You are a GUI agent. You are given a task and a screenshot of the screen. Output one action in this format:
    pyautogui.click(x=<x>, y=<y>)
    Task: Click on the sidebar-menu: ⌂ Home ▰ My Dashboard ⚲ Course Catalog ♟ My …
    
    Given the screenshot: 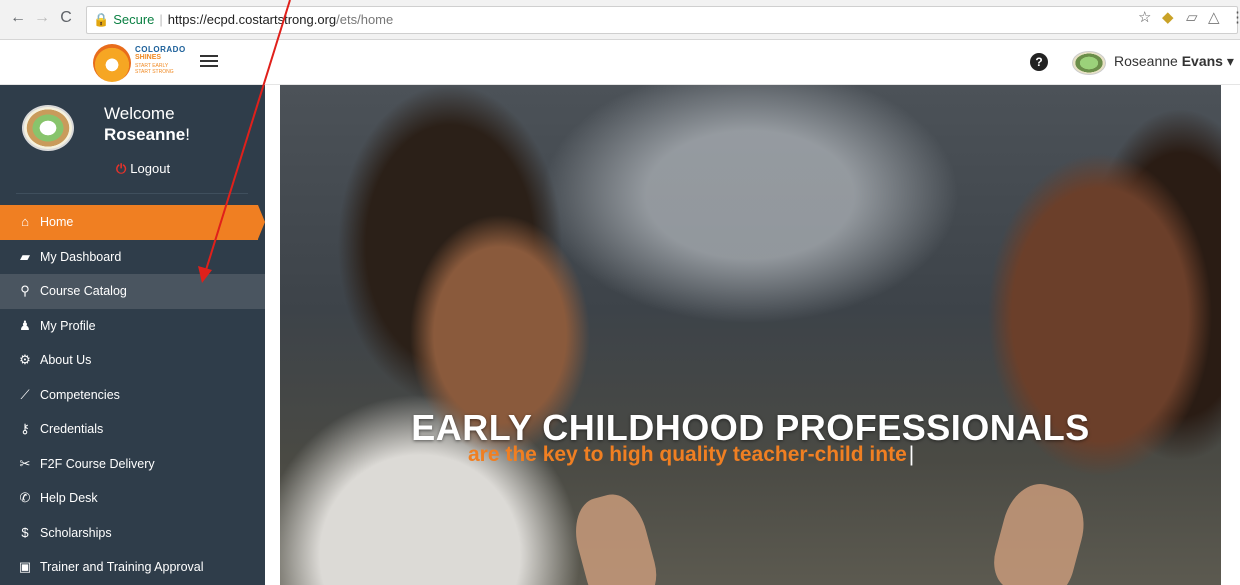 What is the action you would take?
    pyautogui.click(x=132, y=395)
    